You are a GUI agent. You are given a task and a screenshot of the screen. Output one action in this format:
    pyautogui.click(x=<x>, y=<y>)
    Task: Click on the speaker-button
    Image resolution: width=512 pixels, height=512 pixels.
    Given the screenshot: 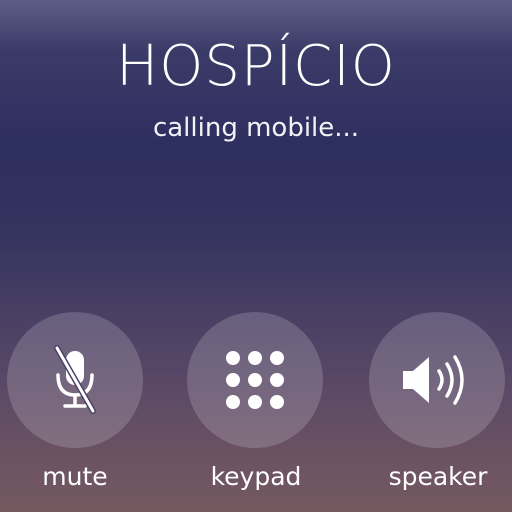 What is the action you would take?
    pyautogui.click(x=437, y=380)
    